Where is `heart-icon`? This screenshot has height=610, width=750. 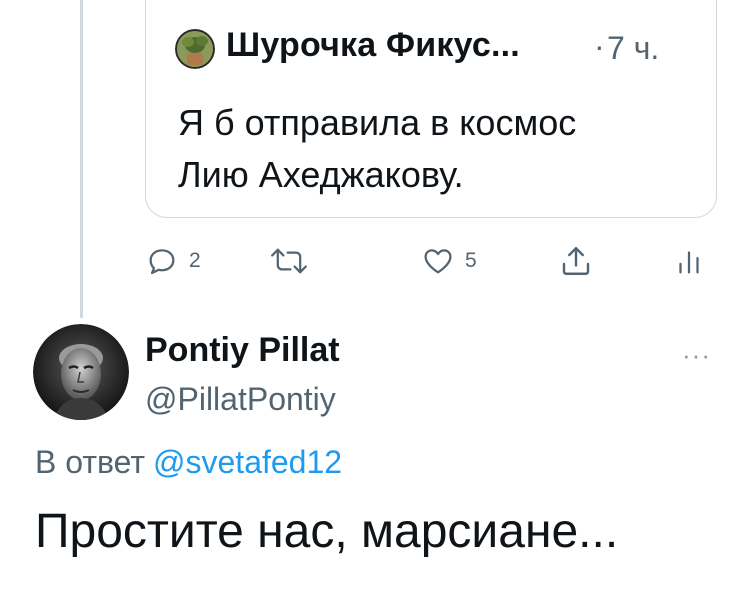
heart-icon is located at coordinates (438, 261).